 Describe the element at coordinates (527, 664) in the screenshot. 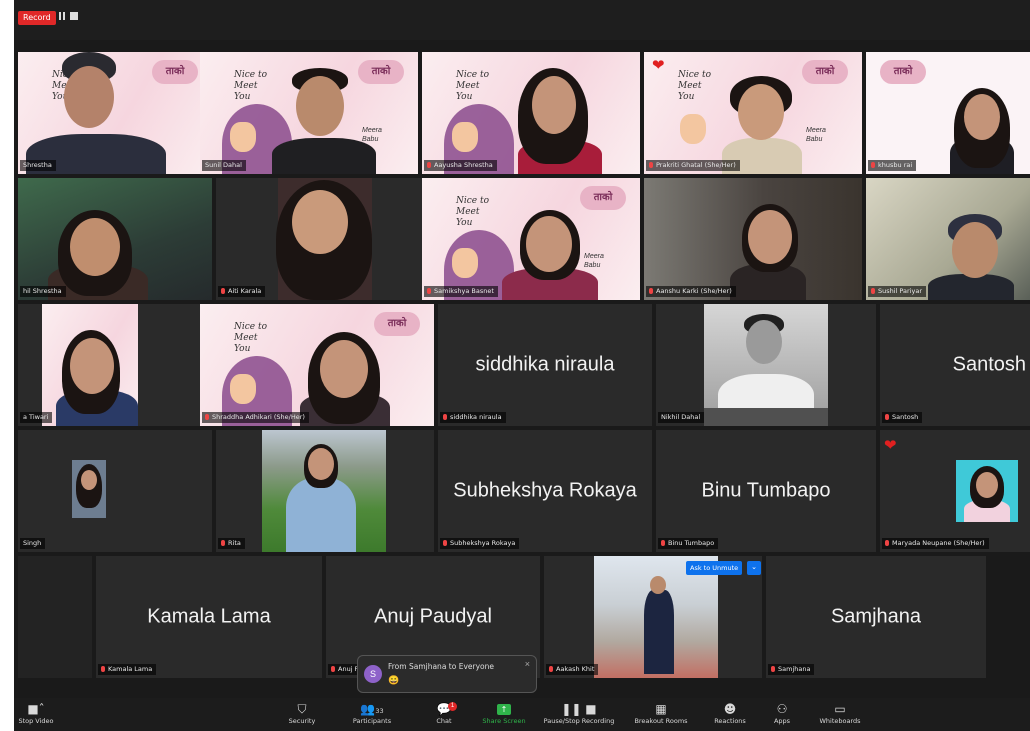

I see `close-icon: ×` at that location.